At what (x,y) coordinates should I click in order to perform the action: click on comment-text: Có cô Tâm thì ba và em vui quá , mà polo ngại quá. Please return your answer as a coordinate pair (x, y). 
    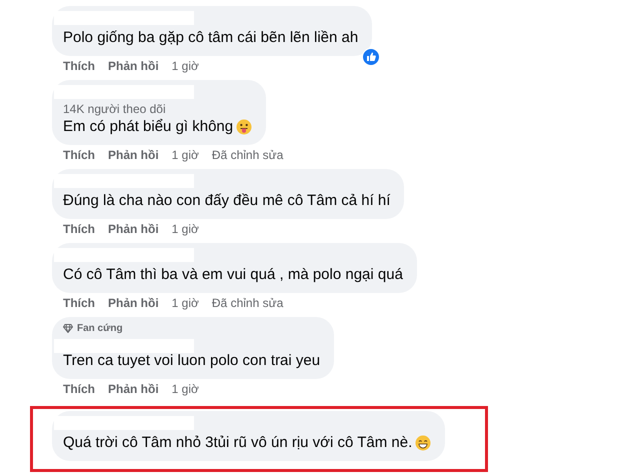
    Looking at the image, I should click on (233, 275).